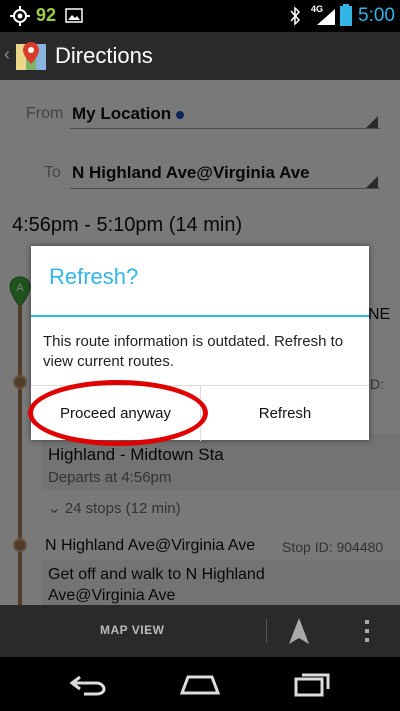 This screenshot has height=711, width=400. Describe the element at coordinates (200, 56) in the screenshot. I see `action-bar: ‹ Directions` at that location.